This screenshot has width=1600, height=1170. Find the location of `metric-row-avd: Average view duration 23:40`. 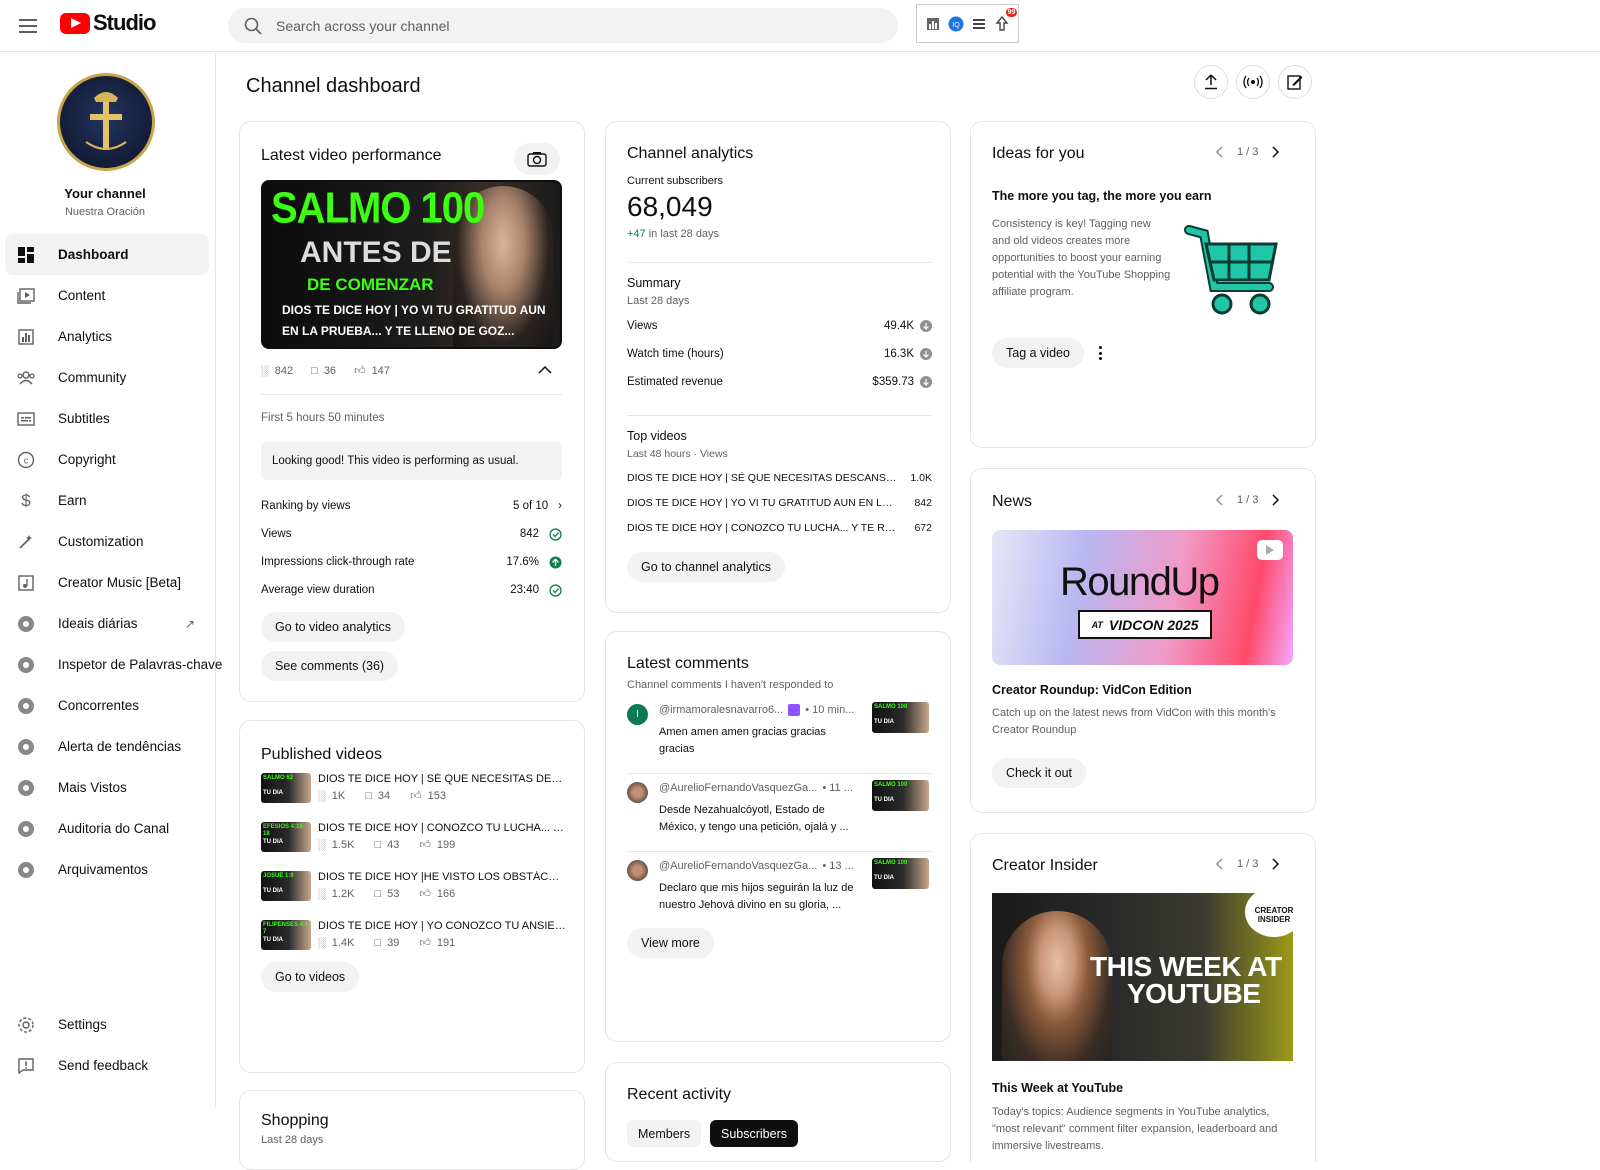

metric-row-avd: Average view duration 23:40 is located at coordinates (411, 590).